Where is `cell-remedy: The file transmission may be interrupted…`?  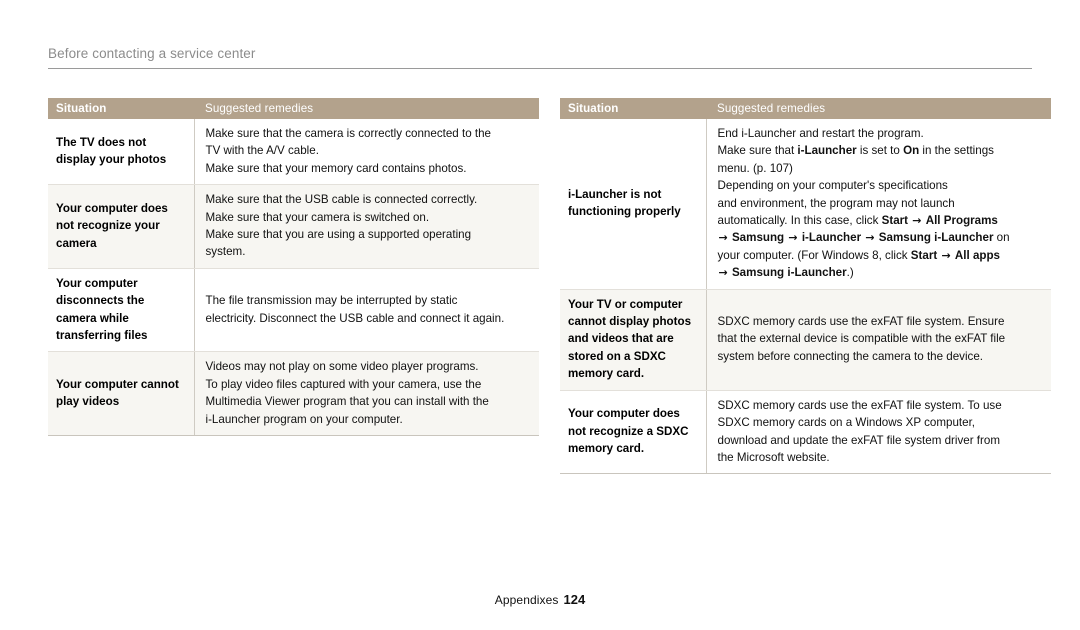 cell-remedy: The file transmission may be interrupted… is located at coordinates (366, 310).